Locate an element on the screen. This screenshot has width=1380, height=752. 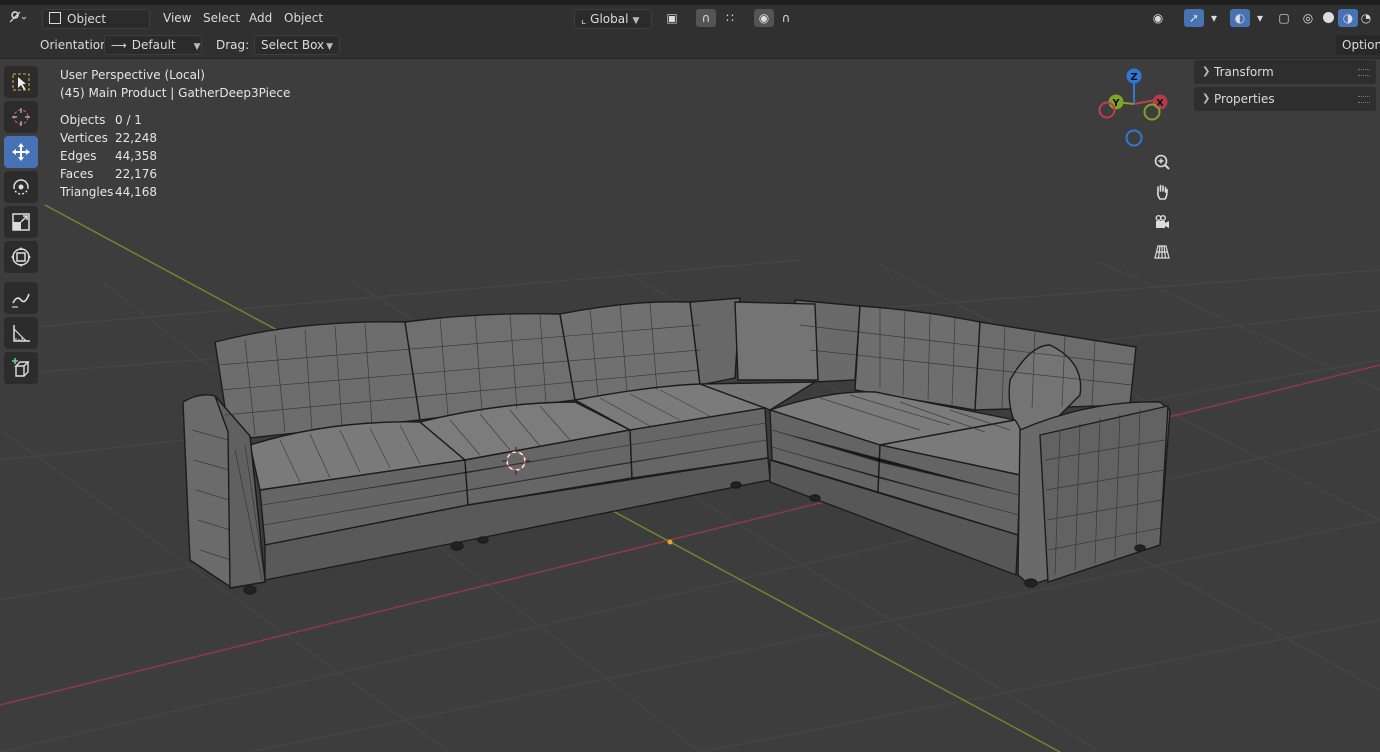
measure-tool is located at coordinates (21, 333).